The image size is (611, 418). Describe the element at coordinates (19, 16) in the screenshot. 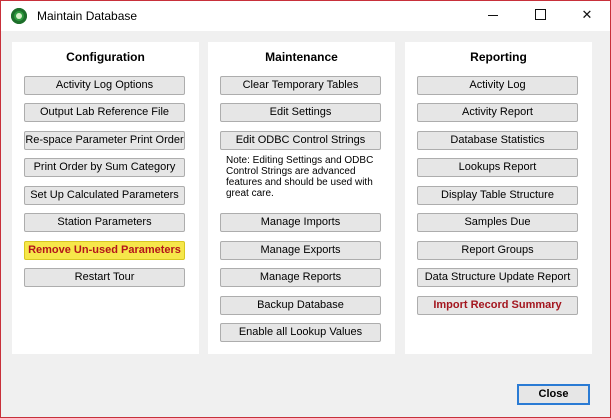

I see `app-icon` at that location.